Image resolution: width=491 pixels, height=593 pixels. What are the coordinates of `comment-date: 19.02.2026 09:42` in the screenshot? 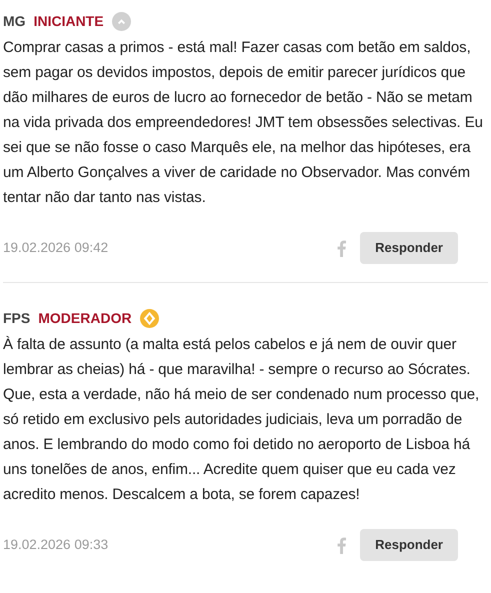 It's located at (55, 247).